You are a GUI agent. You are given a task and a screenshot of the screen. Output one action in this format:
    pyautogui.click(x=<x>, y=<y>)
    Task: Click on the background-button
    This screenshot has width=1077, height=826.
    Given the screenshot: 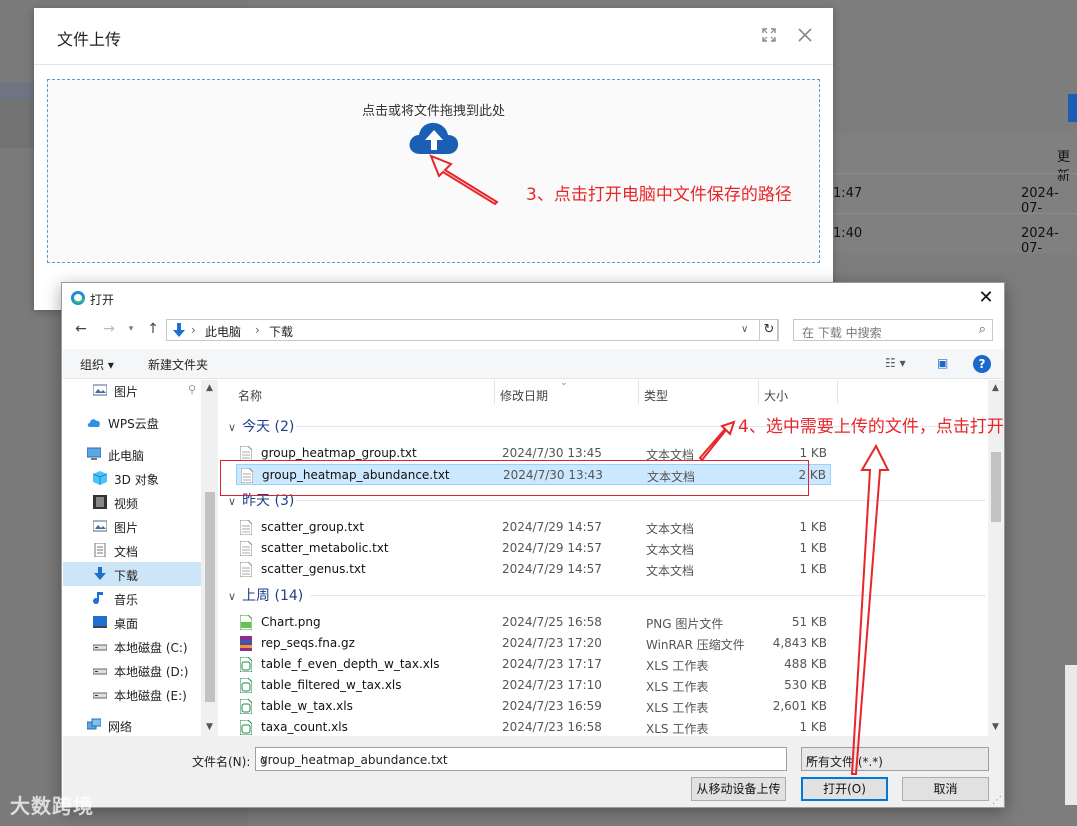 What is the action you would take?
    pyautogui.click(x=1072, y=108)
    